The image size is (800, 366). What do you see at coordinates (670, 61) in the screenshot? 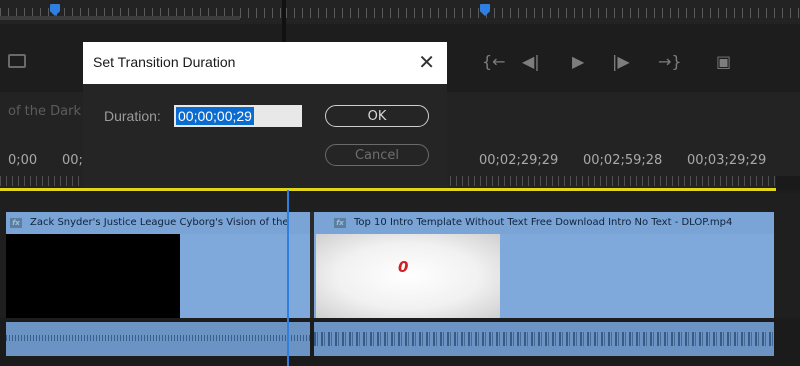
I see `mark-out-icon: →}` at bounding box center [670, 61].